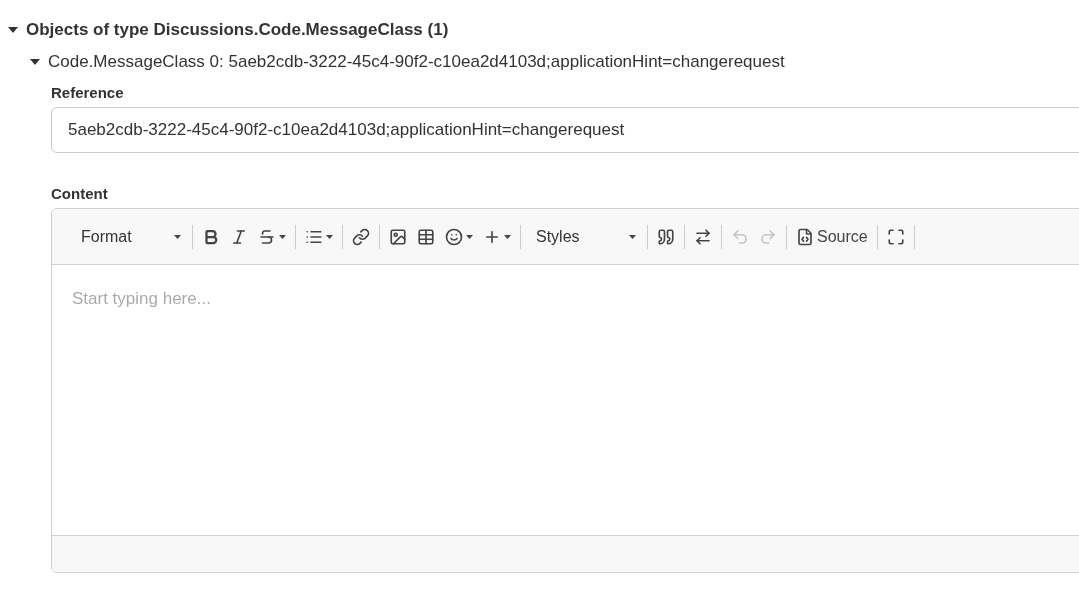 The image size is (1079, 597). Describe the element at coordinates (80, 193) in the screenshot. I see `field-label: Content` at that location.